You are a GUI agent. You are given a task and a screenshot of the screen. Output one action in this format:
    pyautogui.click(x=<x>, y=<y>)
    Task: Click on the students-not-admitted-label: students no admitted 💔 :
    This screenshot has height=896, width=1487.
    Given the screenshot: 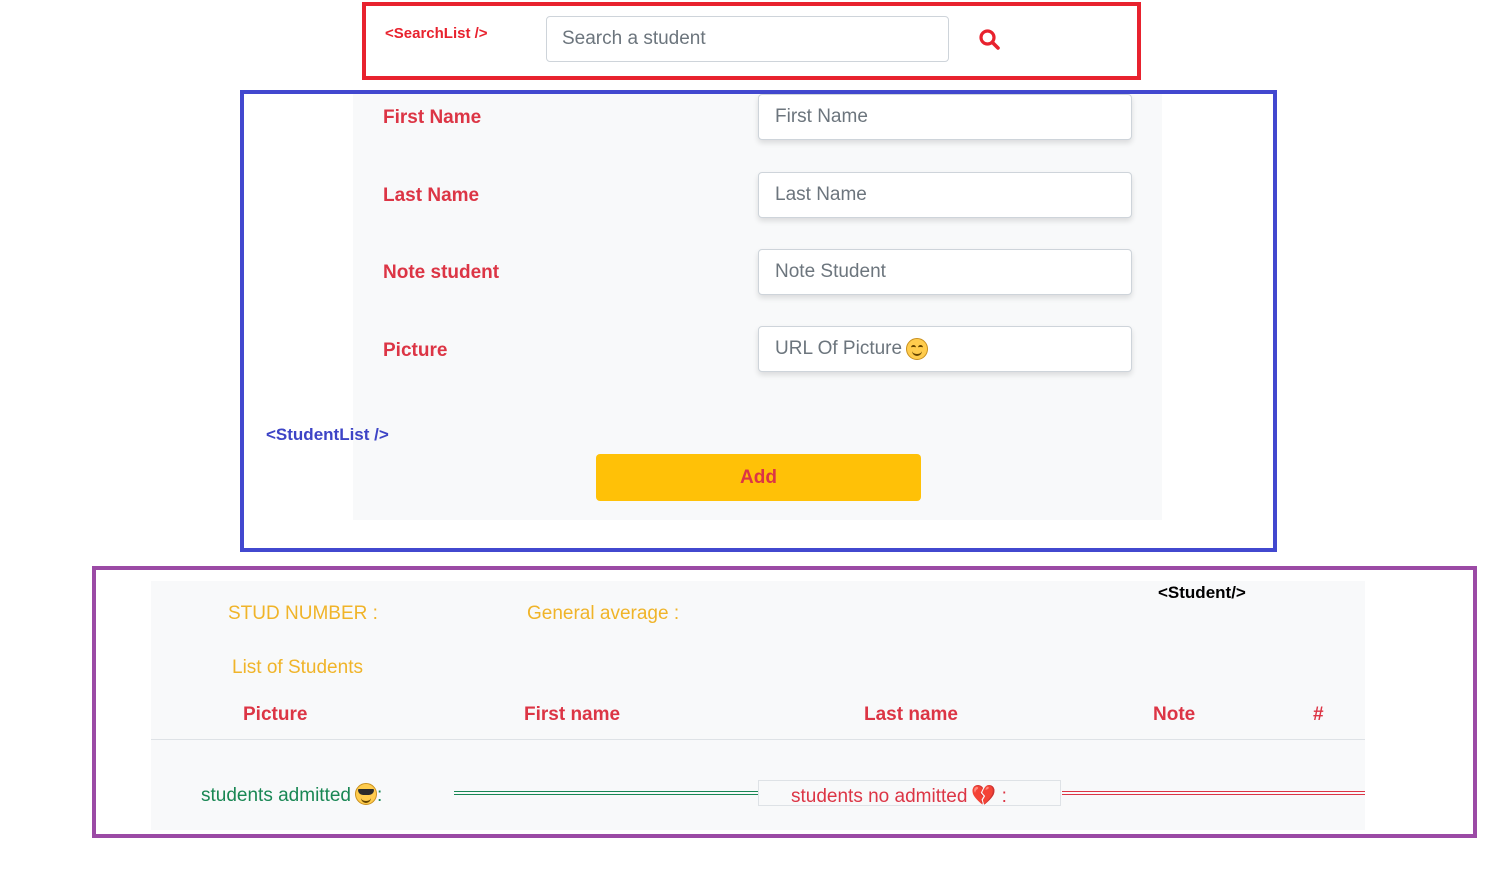 What is the action you would take?
    pyautogui.click(x=899, y=795)
    